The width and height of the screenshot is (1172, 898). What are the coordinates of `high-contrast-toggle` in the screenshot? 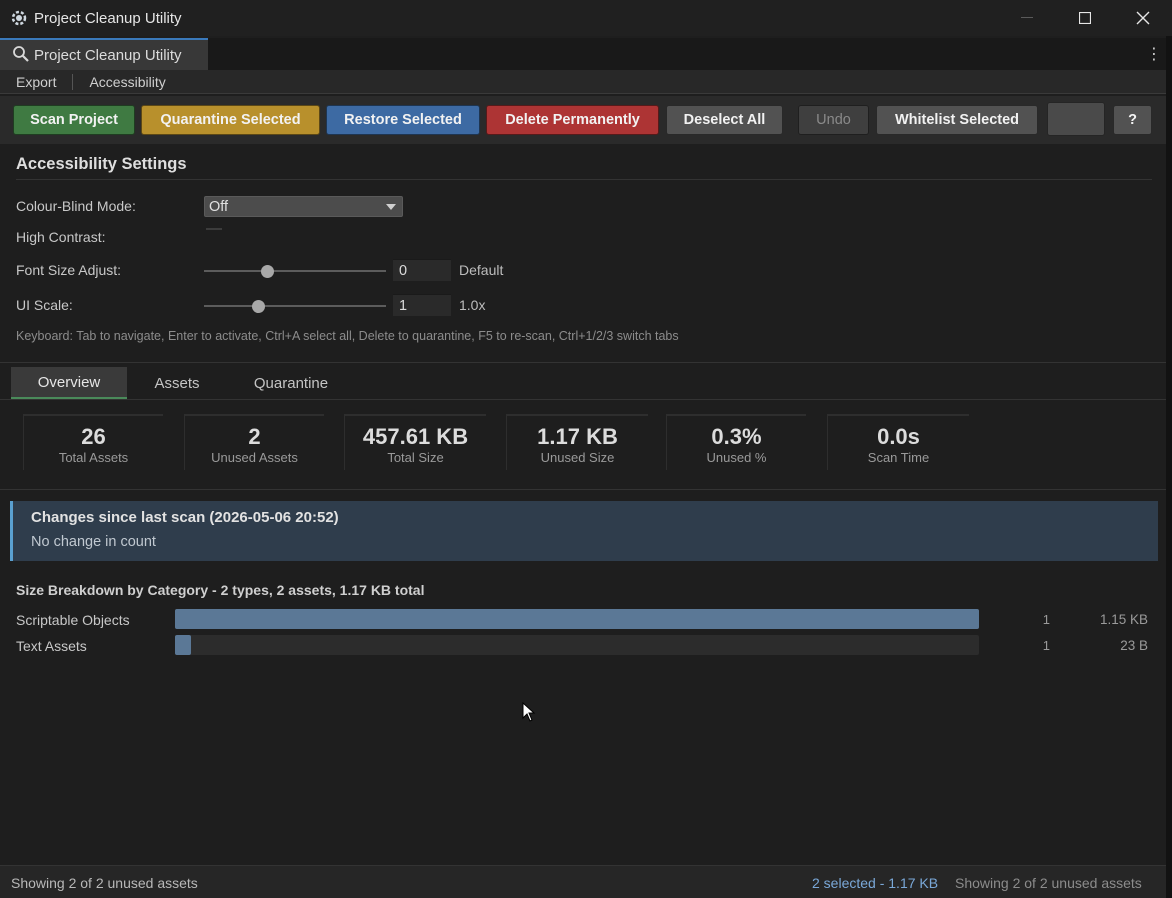 It's located at (214, 229).